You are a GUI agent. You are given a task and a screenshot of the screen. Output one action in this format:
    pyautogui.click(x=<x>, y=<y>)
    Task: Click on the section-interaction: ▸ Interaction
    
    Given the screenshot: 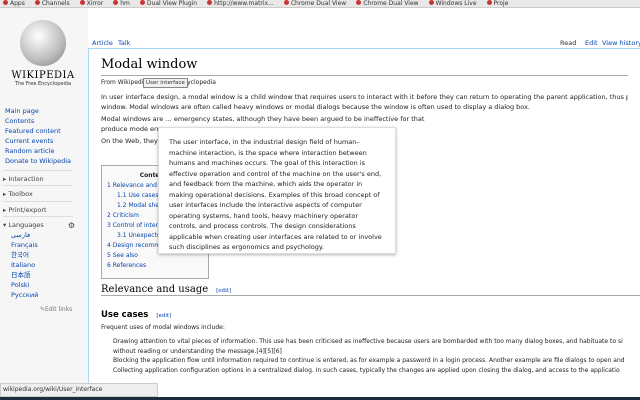 What is the action you would take?
    pyautogui.click(x=38, y=176)
    